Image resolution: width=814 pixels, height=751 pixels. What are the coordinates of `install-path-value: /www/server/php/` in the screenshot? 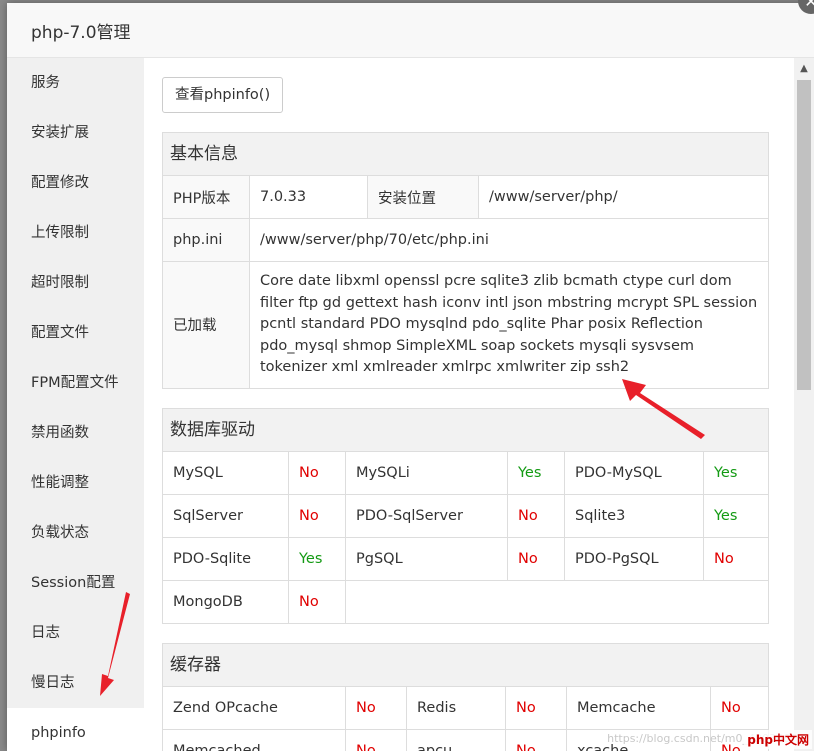 It's located at (623, 197).